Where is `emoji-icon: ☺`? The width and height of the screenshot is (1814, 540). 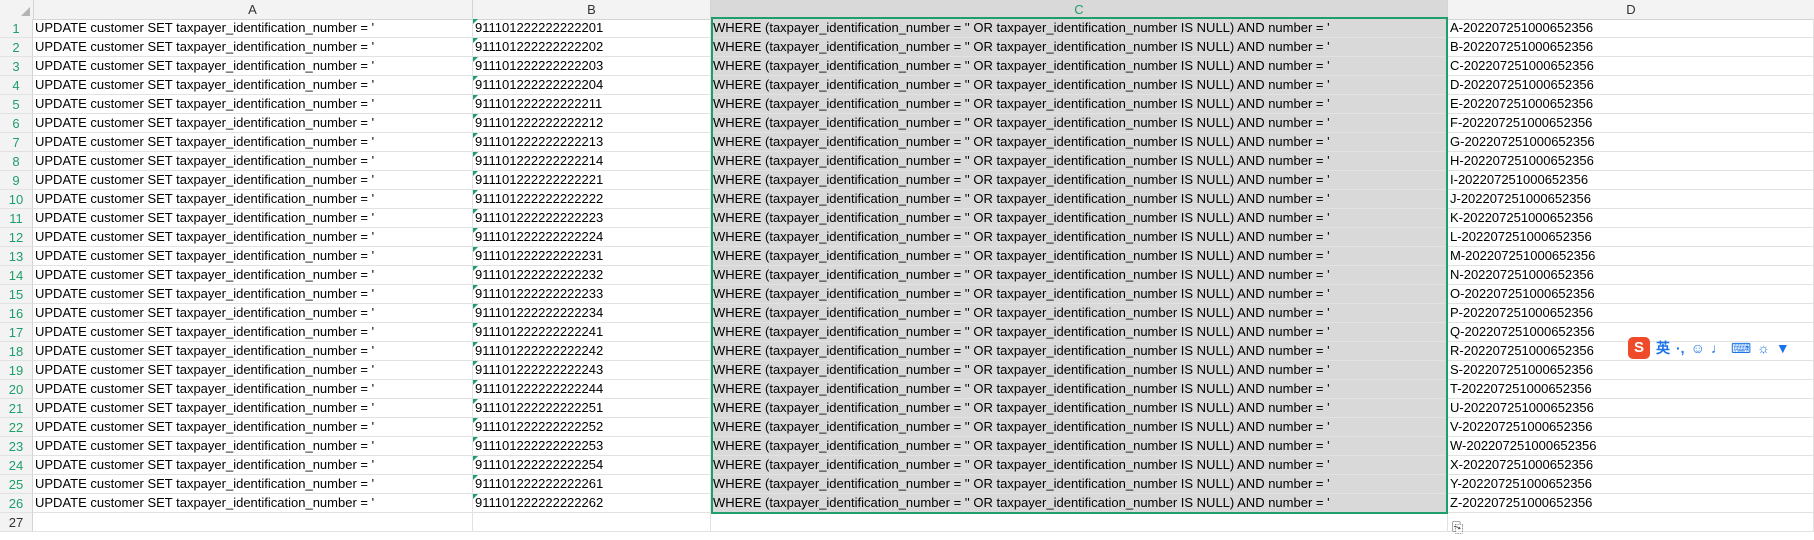
emoji-icon: ☺ is located at coordinates (1698, 348).